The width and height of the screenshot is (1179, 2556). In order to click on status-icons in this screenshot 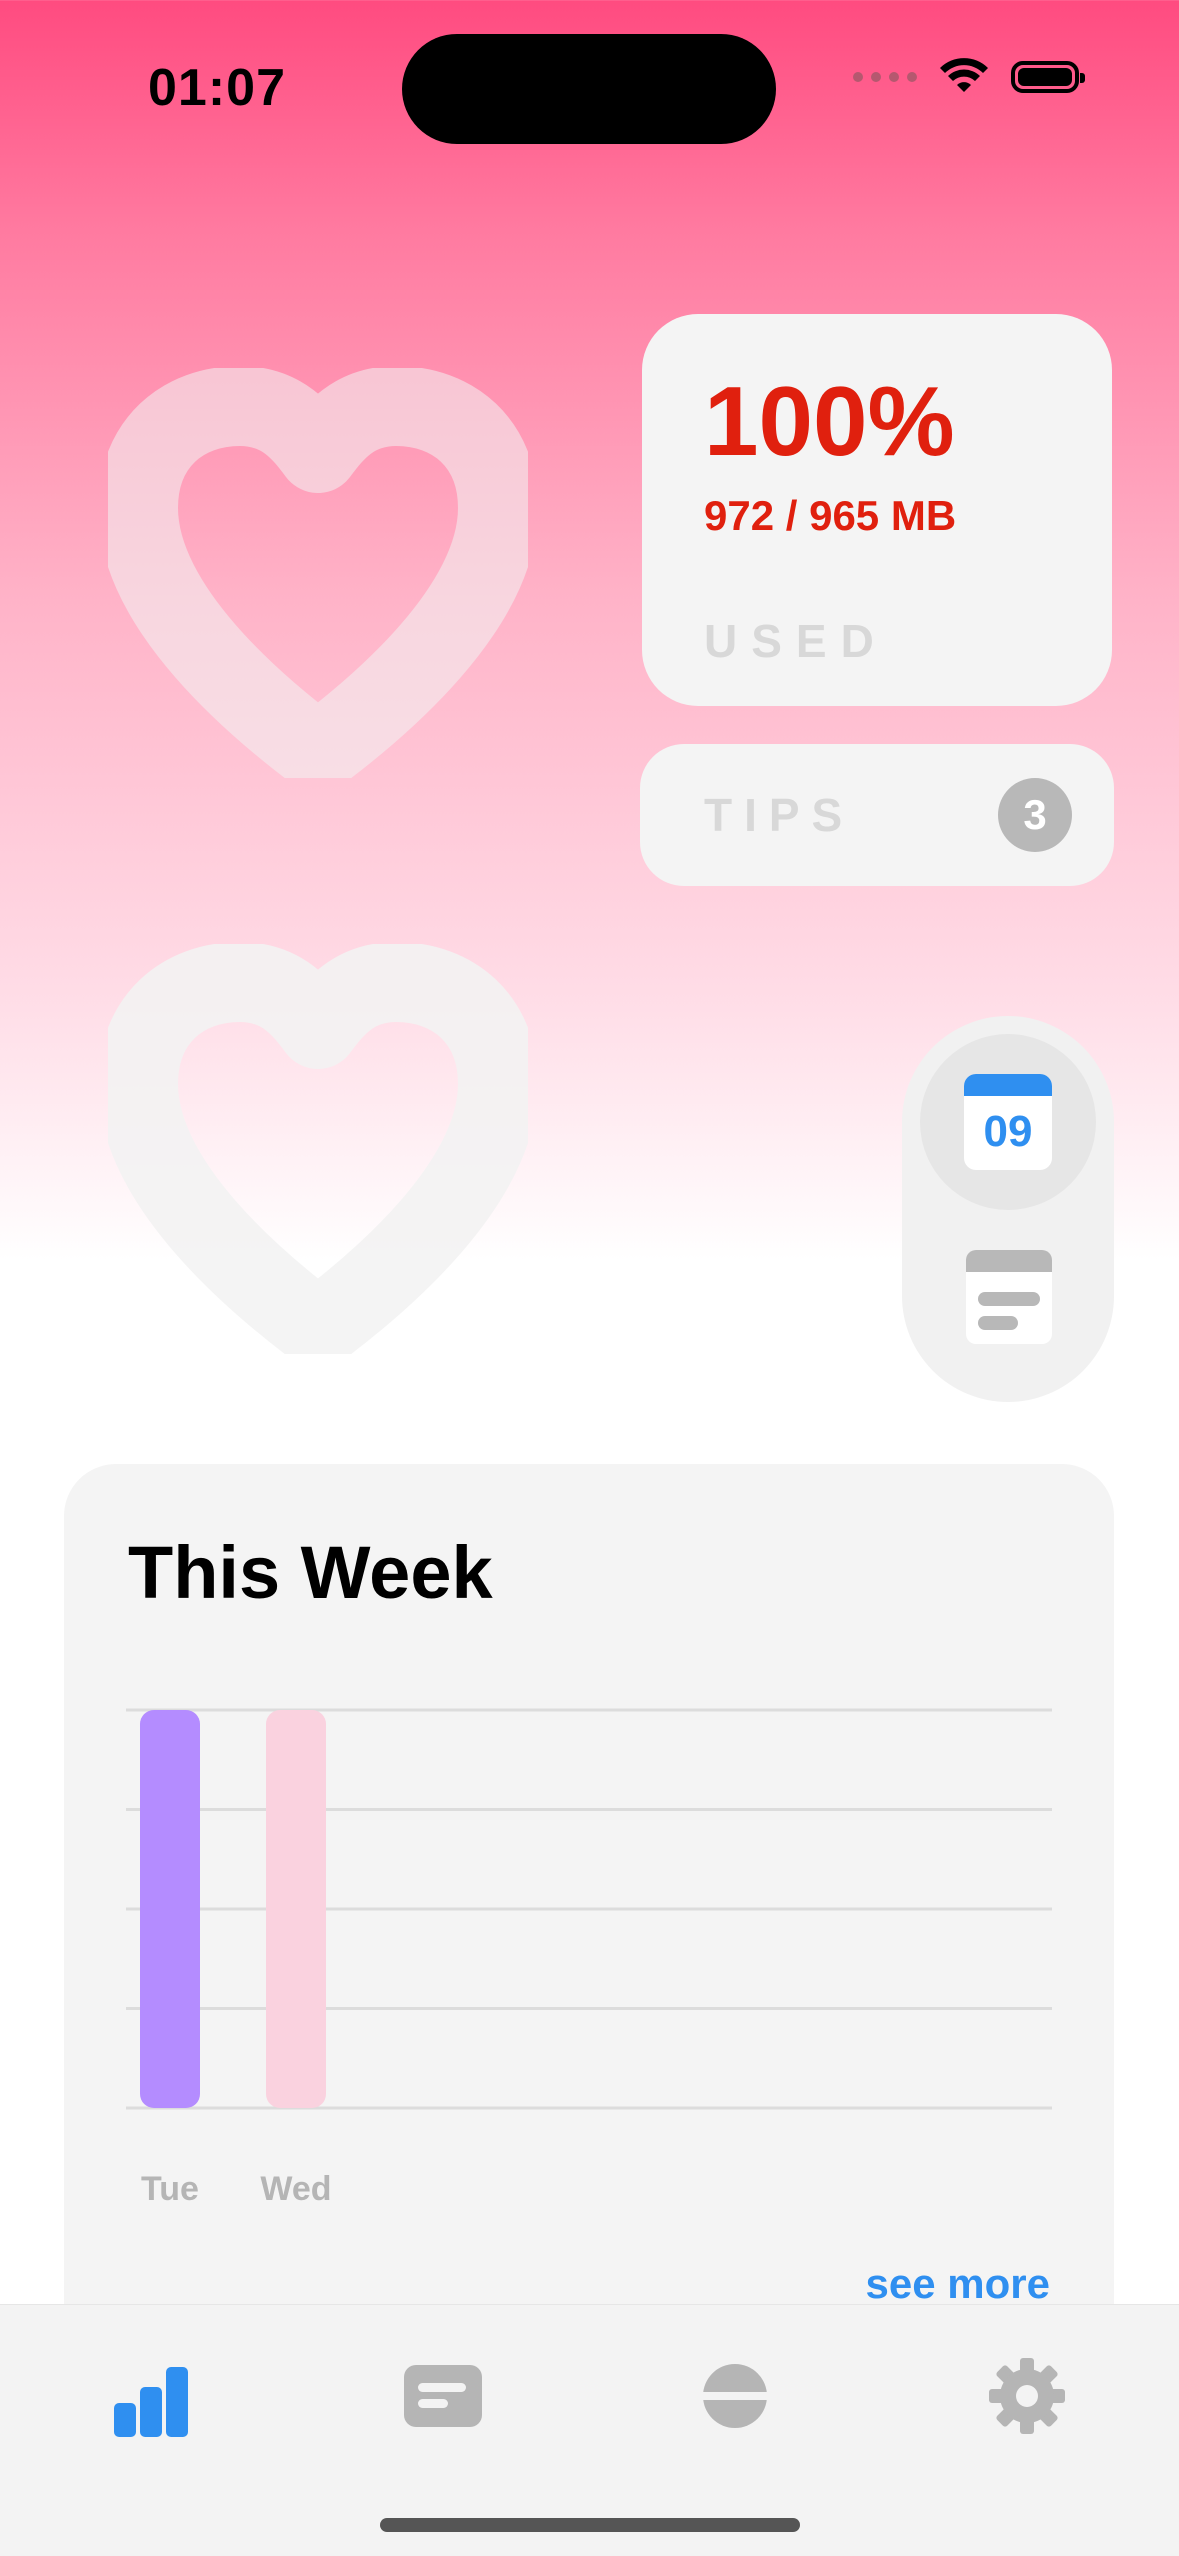, I will do `click(969, 77)`.